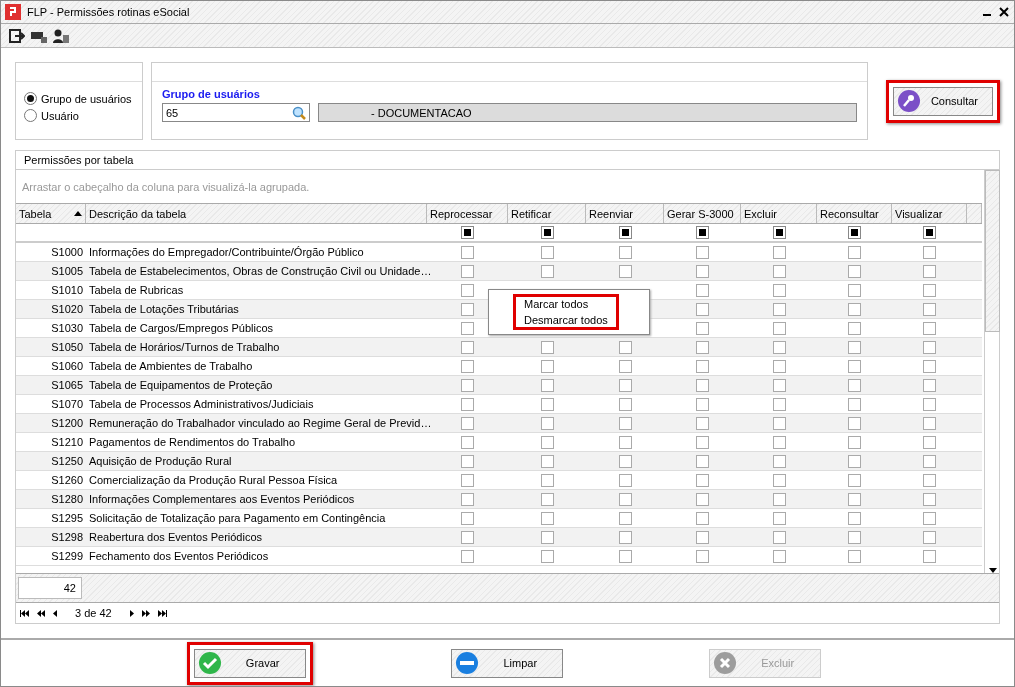 The height and width of the screenshot is (687, 1015). What do you see at coordinates (547, 213) in the screenshot?
I see `column-header: Retificar` at bounding box center [547, 213].